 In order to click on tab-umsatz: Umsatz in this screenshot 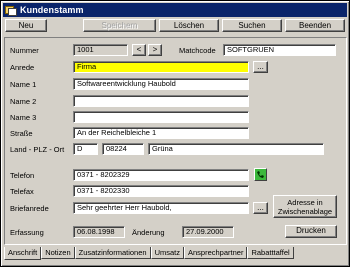, I will do `click(167, 253)`.